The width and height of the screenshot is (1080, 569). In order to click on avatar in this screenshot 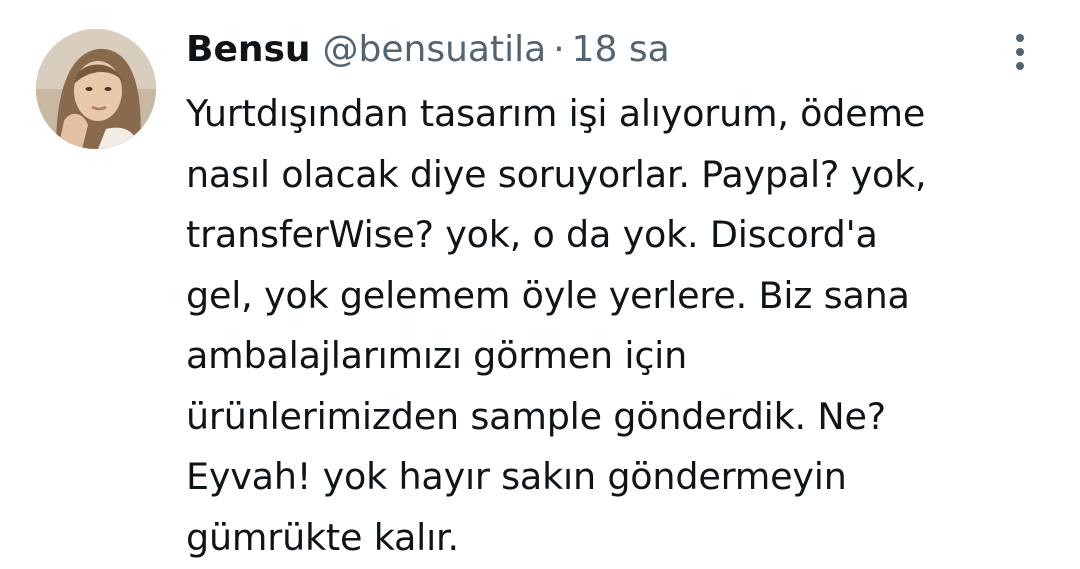, I will do `click(96, 89)`.